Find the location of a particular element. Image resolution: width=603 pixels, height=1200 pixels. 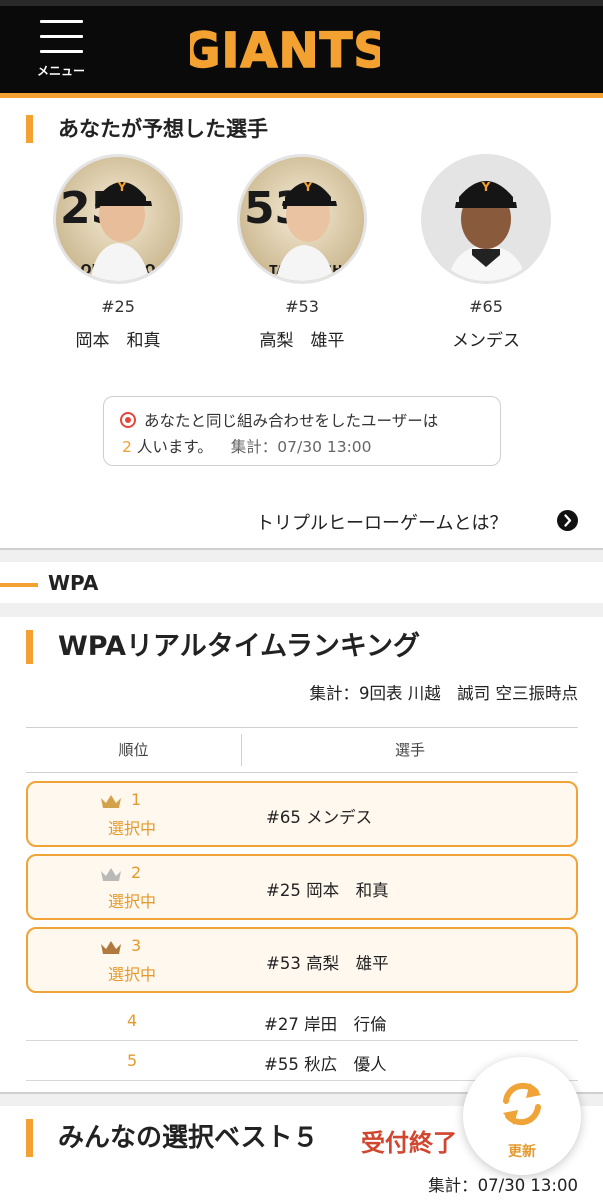

predicted-title-text: あなたが予想した選手 is located at coordinates (163, 129).